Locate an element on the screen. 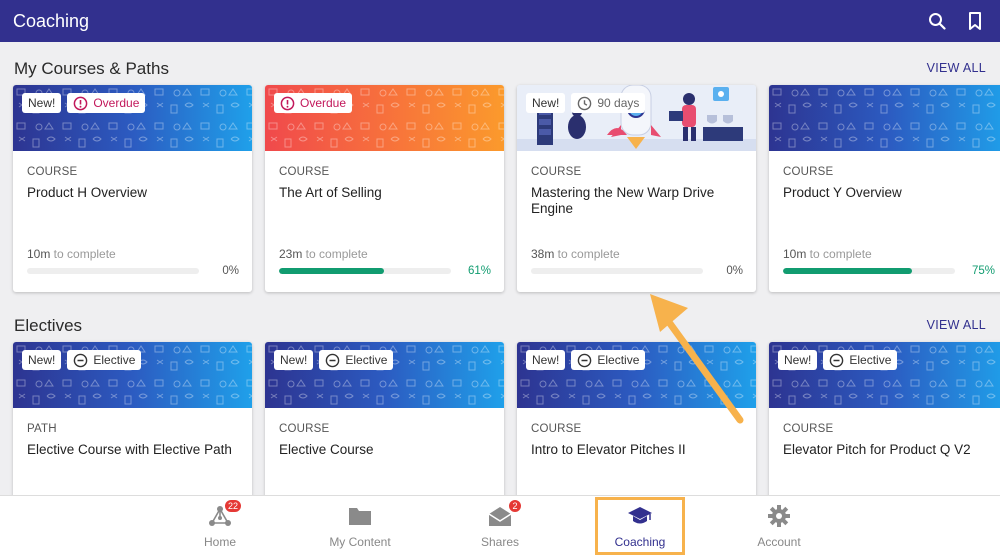 The image size is (1000, 555). card-banner: Overdue is located at coordinates (384, 118).